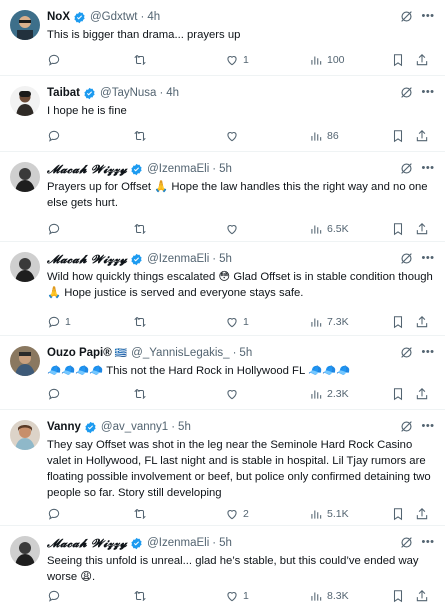  I want to click on views-count: 6.5K, so click(338, 229).